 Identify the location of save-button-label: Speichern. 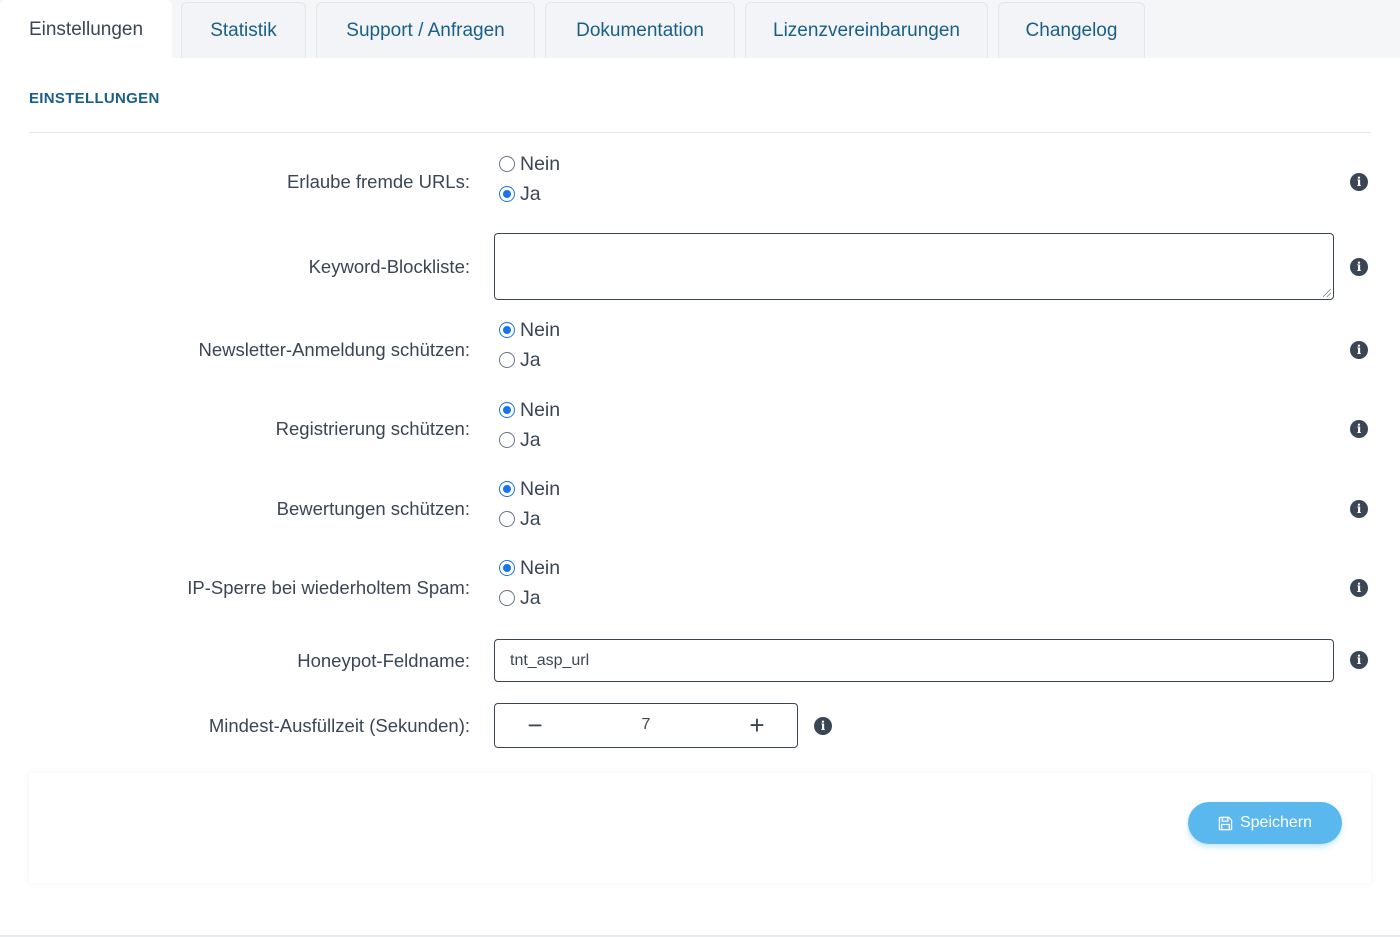
(1276, 822).